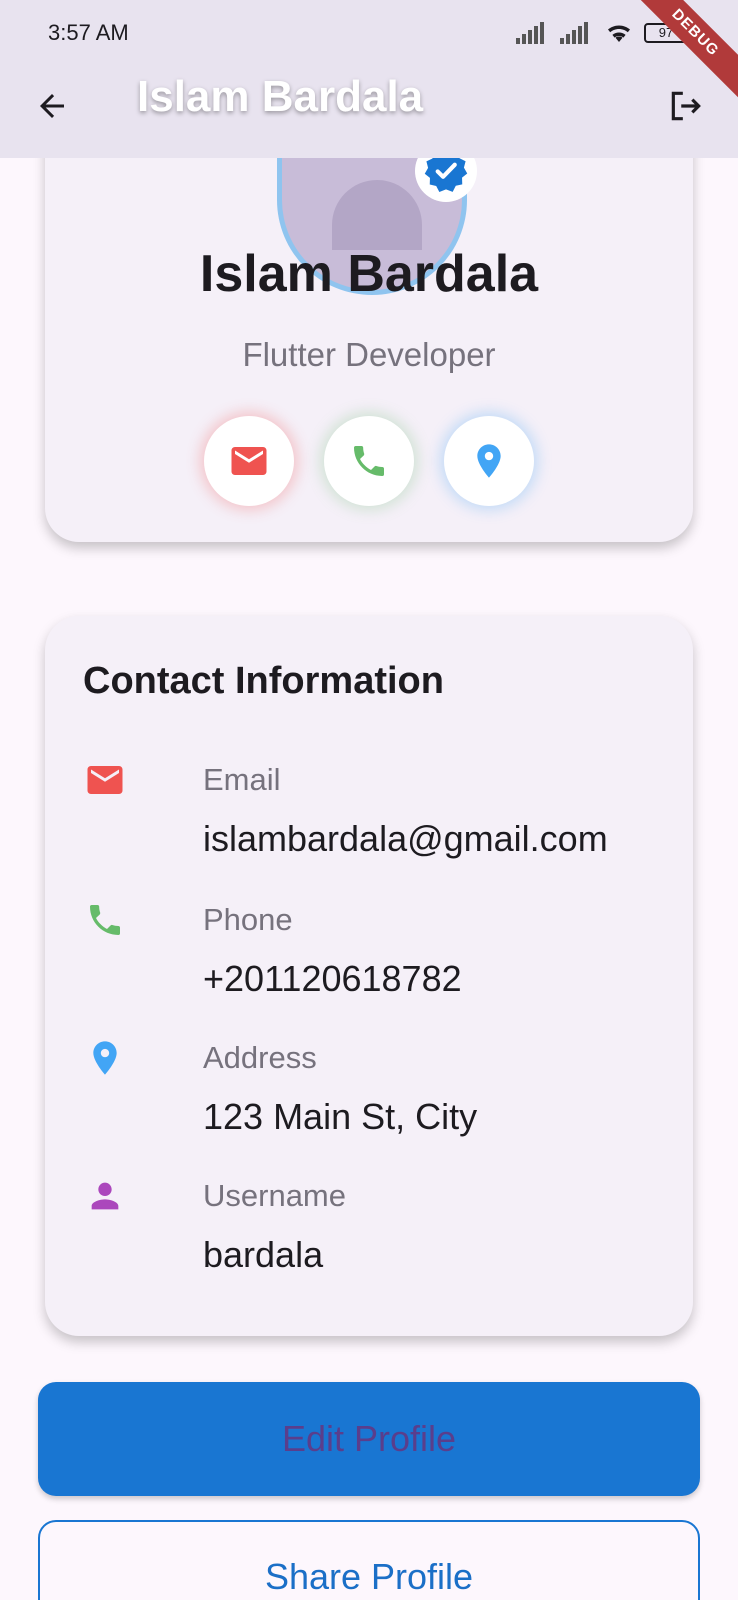  Describe the element at coordinates (274, 1195) in the screenshot. I see `contact-label: Username` at that location.